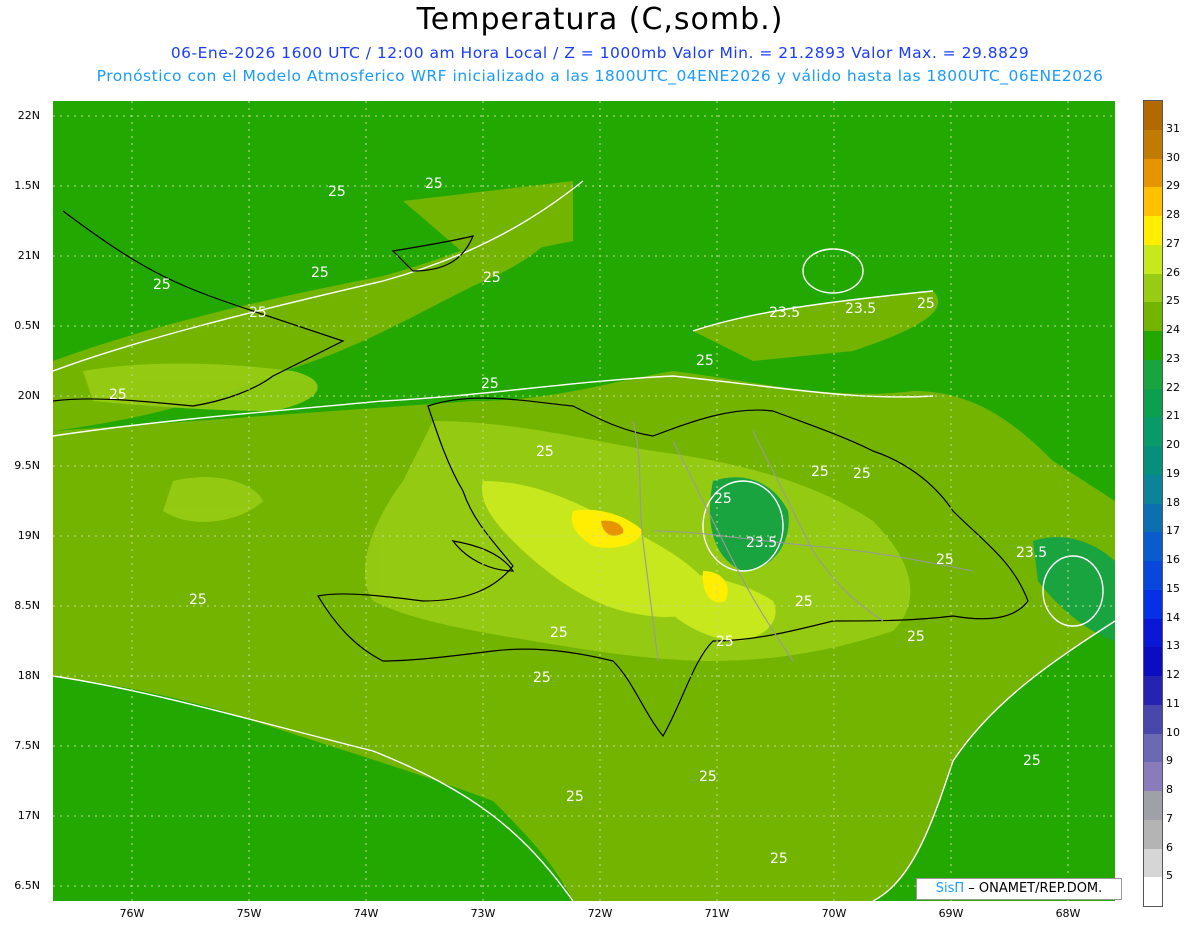 The image size is (1200, 927). Describe the element at coordinates (27, 325) in the screenshot. I see `latitude-label: 0.5N` at that location.